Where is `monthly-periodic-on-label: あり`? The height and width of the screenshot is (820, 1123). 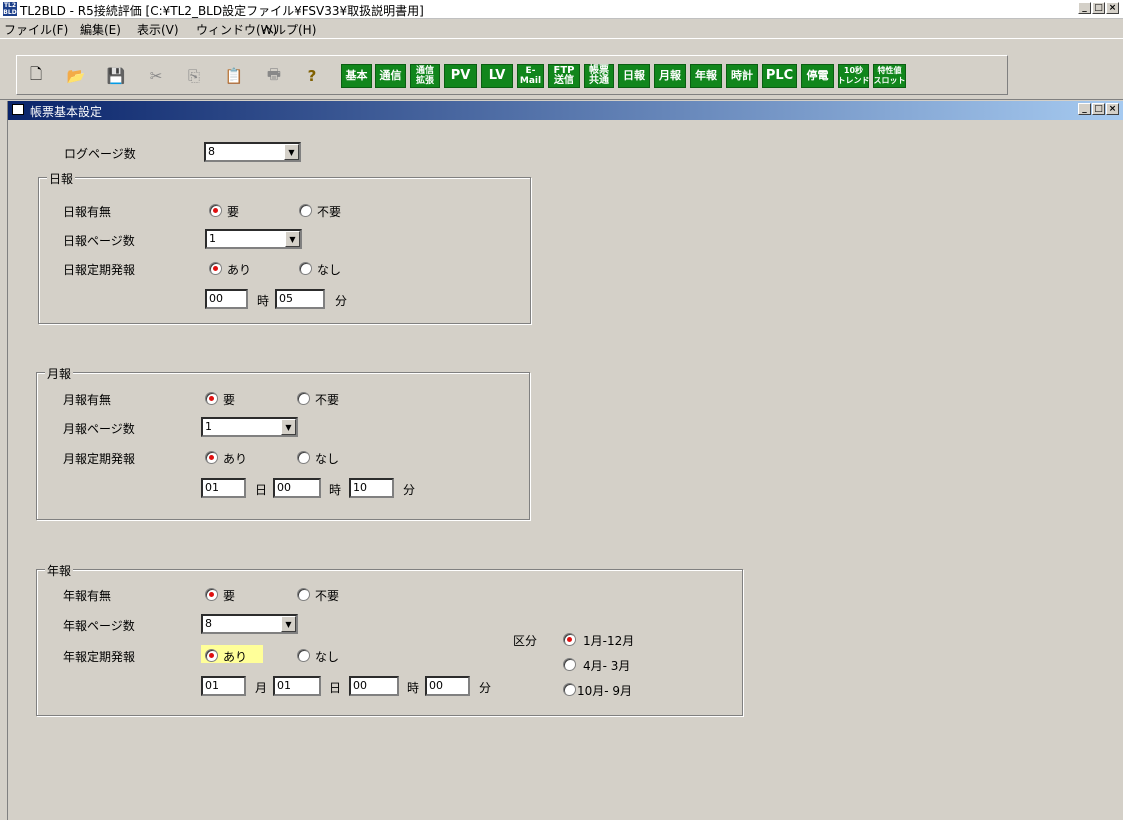 monthly-periodic-on-label: あり is located at coordinates (235, 459).